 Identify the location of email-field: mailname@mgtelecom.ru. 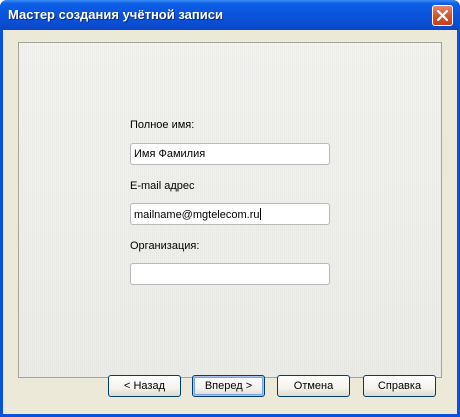
(230, 214).